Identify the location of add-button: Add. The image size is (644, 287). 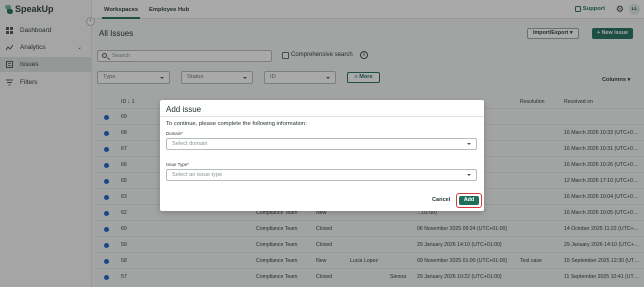
(469, 200).